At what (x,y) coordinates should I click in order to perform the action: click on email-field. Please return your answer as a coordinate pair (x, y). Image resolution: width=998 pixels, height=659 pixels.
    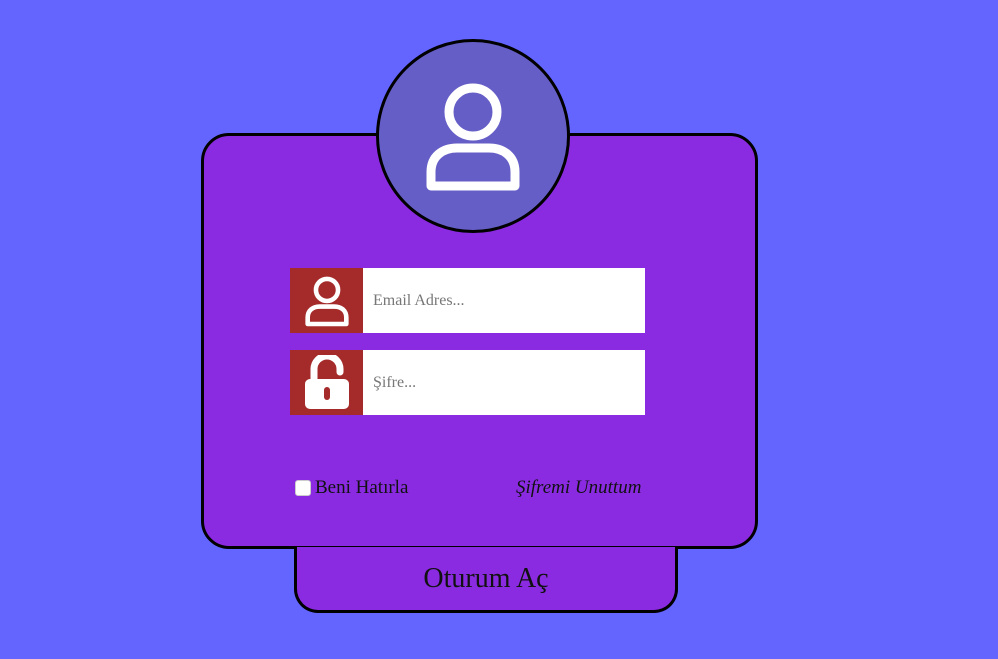
    Looking at the image, I should click on (467, 300).